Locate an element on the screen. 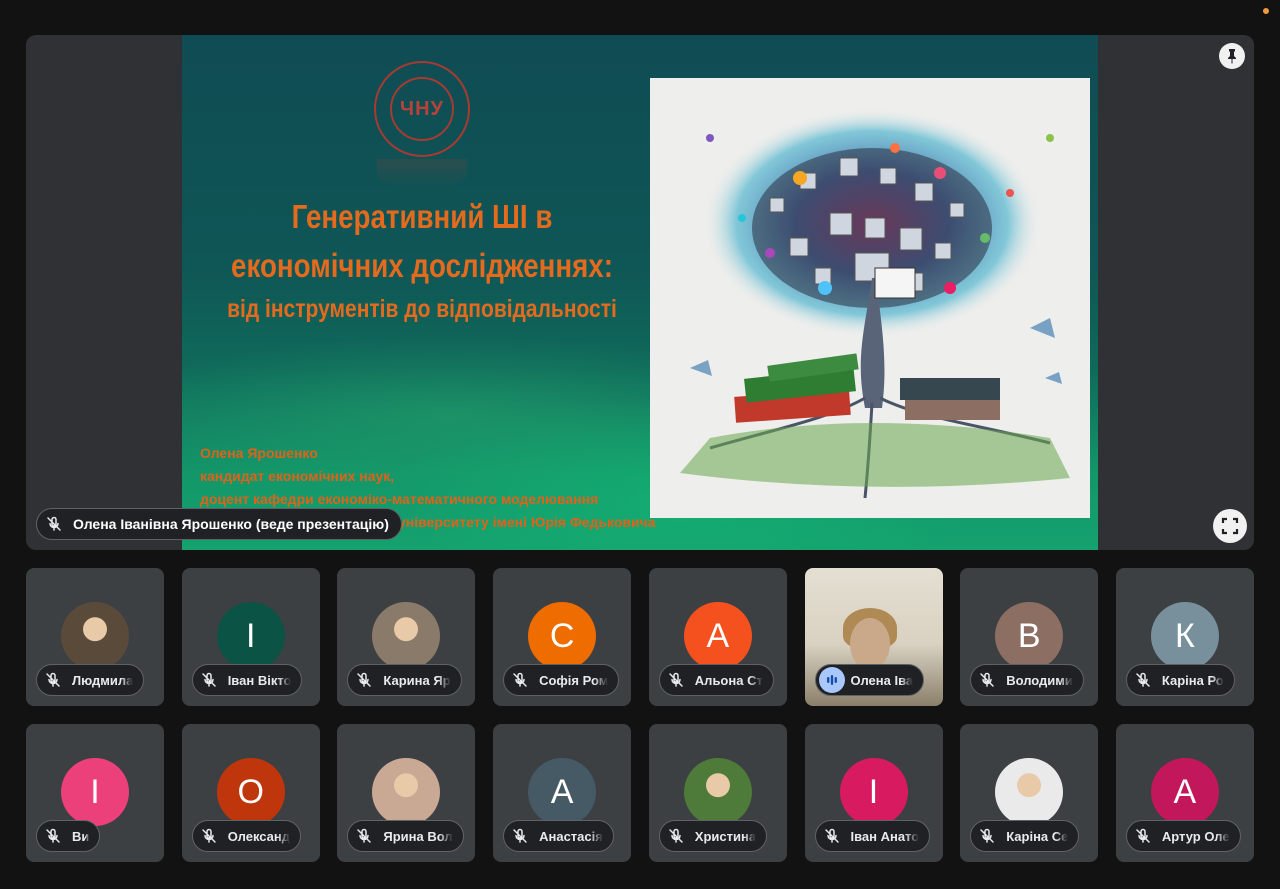 The width and height of the screenshot is (1280, 889). participant-name: Альона Ст is located at coordinates (728, 680).